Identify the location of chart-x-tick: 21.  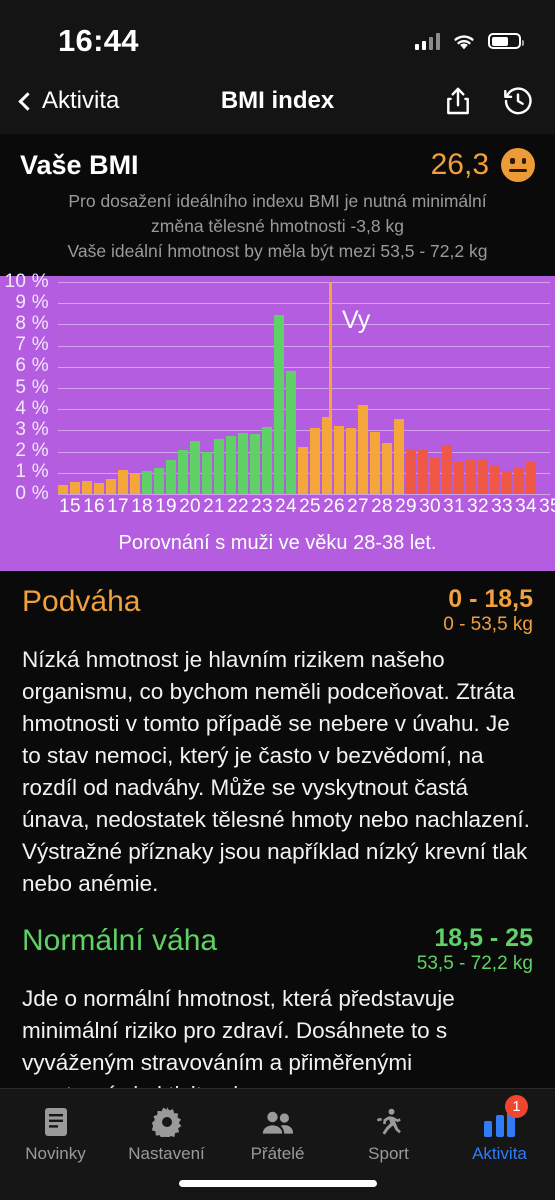
(214, 506).